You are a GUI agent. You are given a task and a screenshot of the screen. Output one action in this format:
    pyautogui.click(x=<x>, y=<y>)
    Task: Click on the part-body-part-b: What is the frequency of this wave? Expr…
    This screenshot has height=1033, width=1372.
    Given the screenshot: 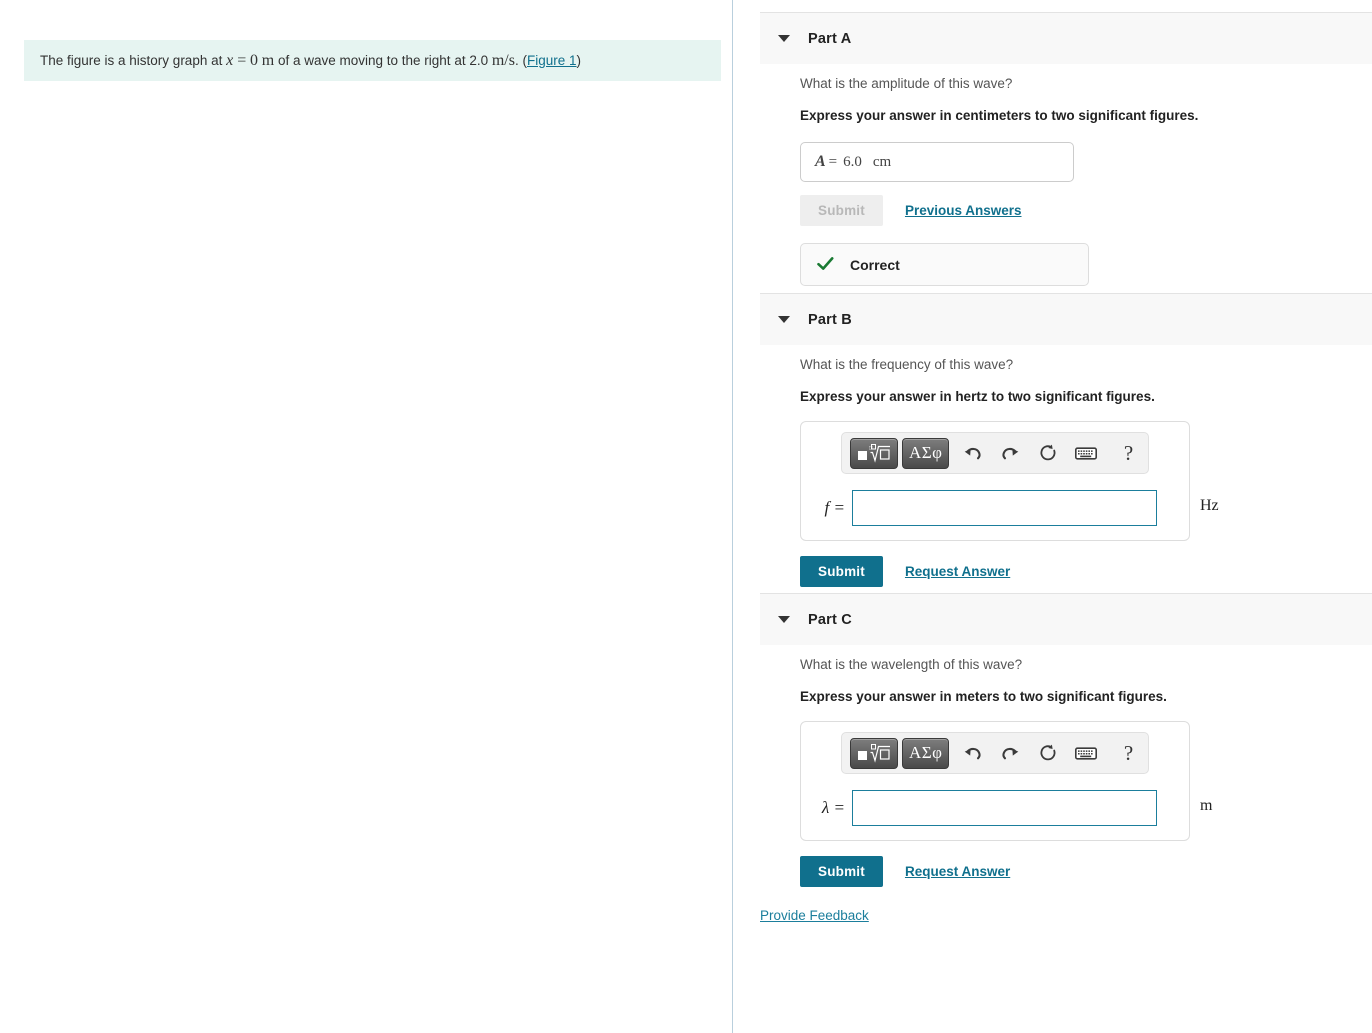 What is the action you would take?
    pyautogui.click(x=1009, y=472)
    